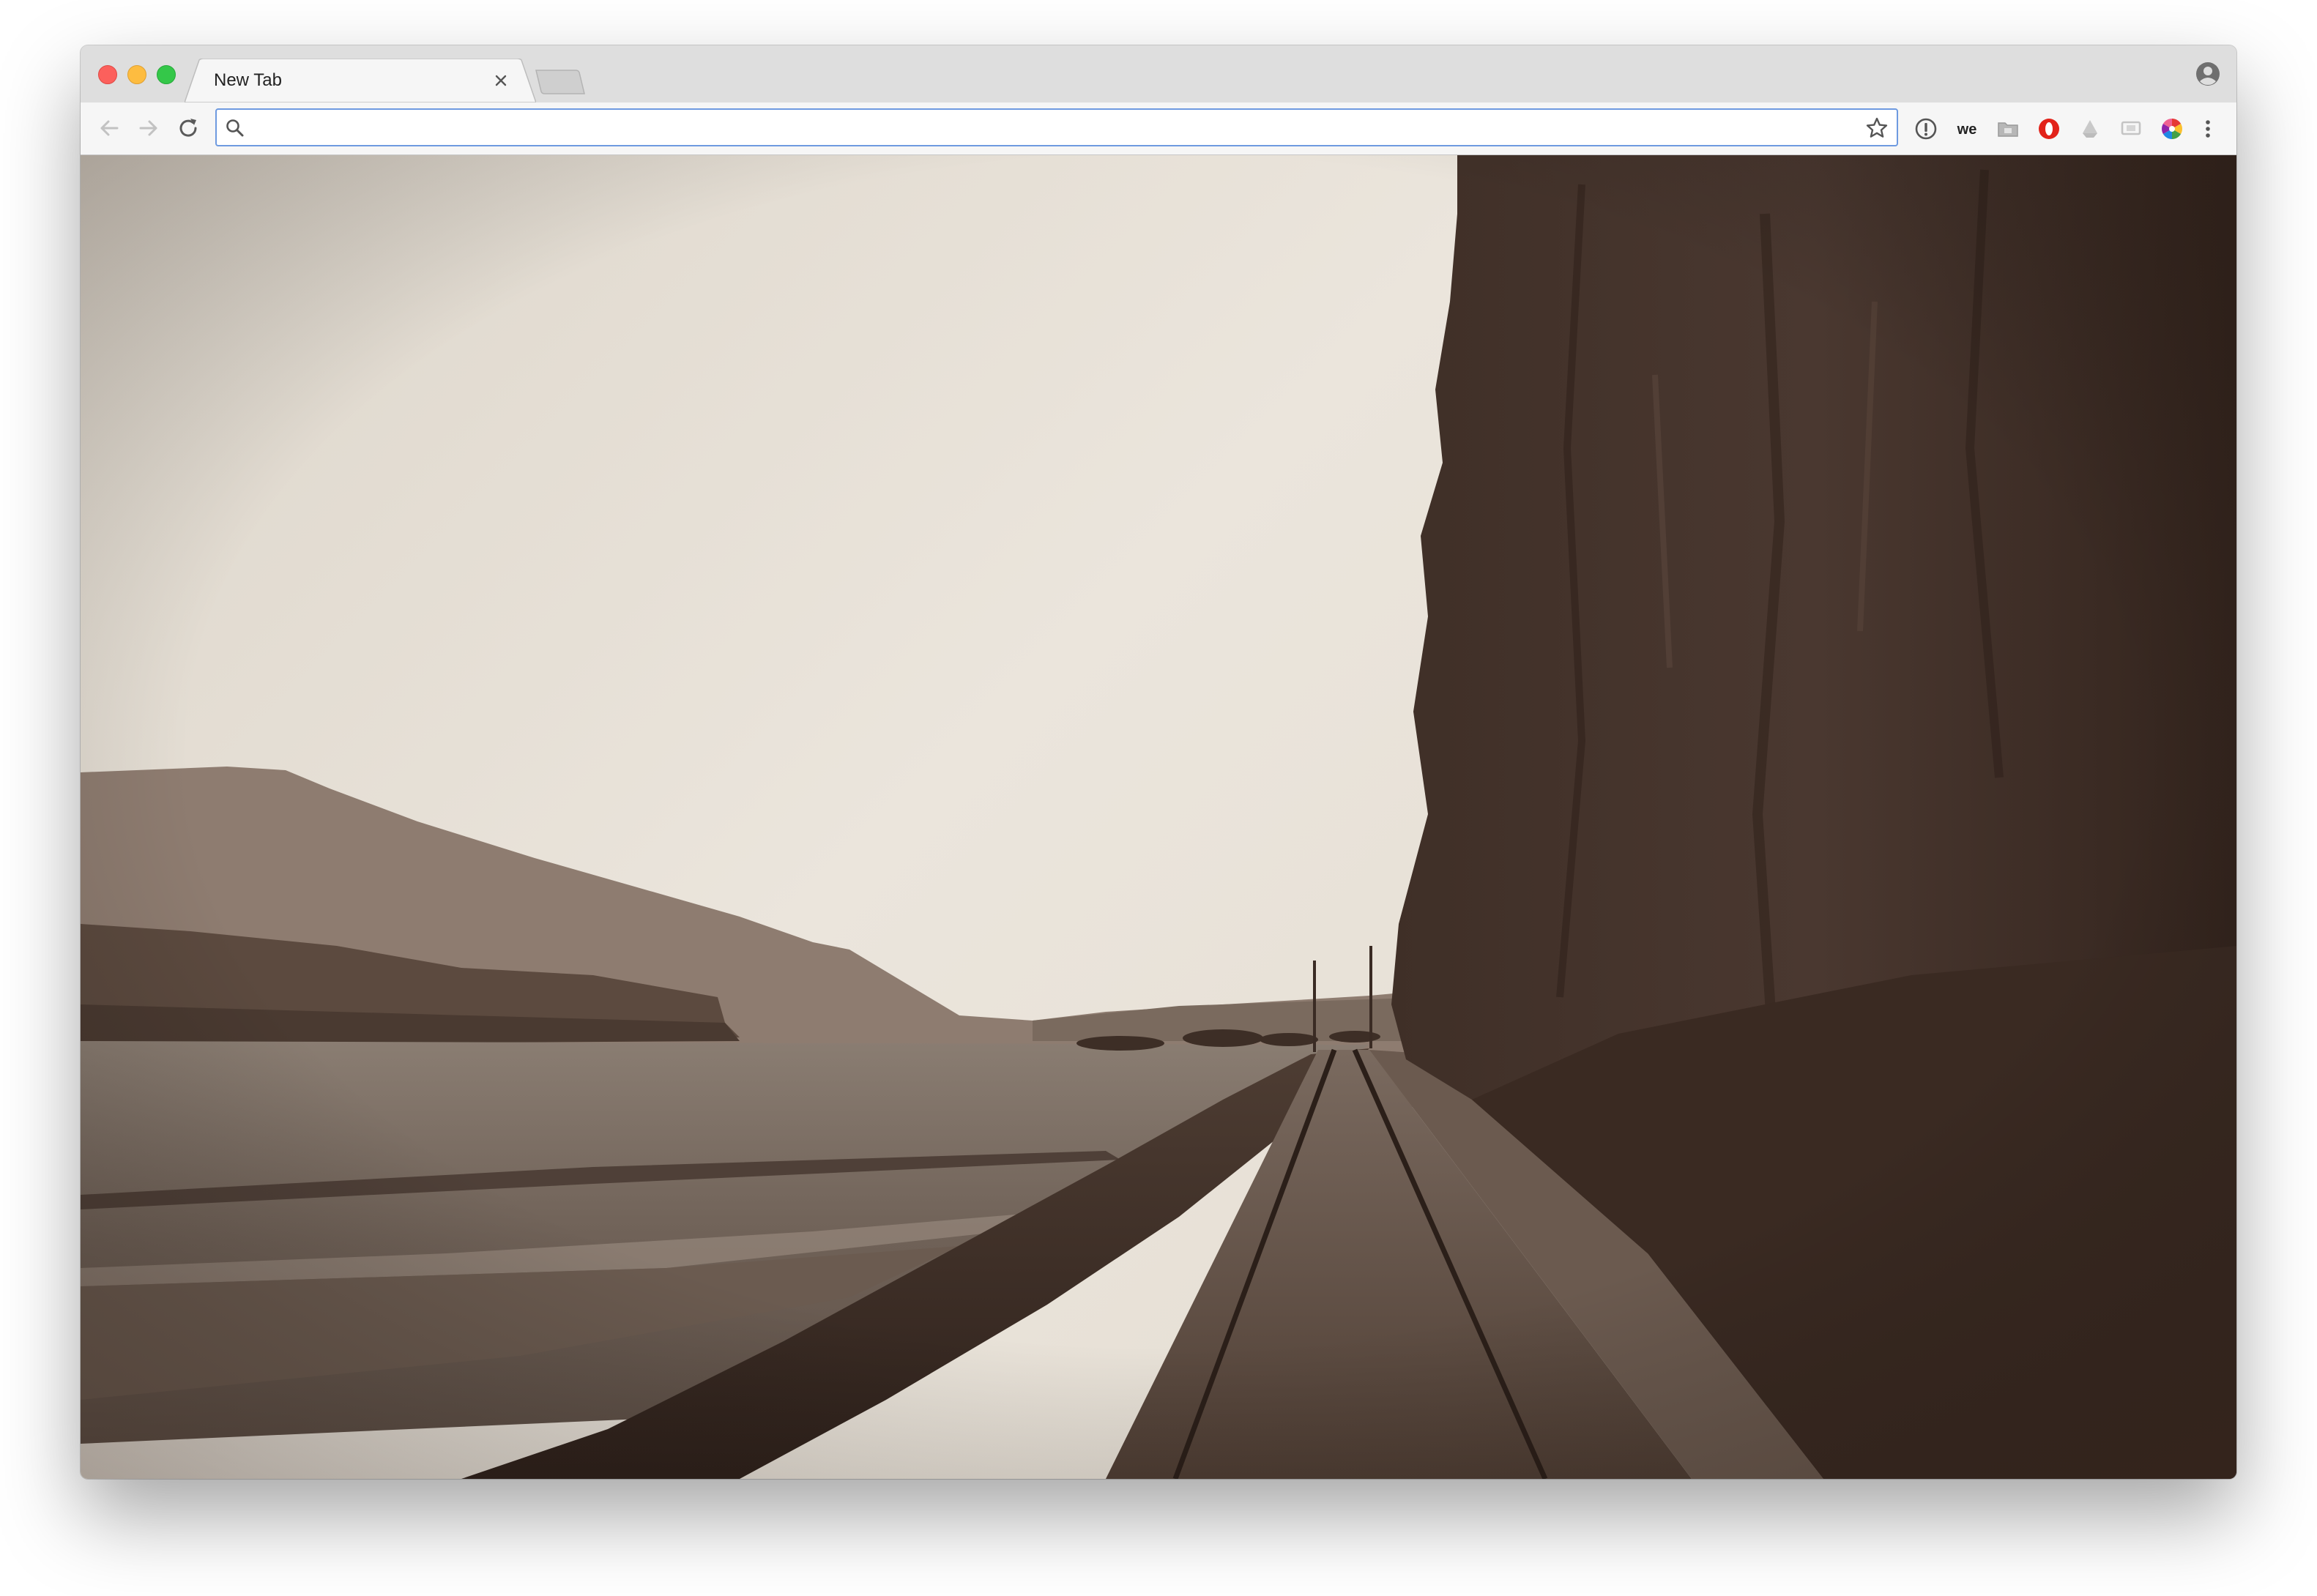 This screenshot has width=2317, height=1596. Describe the element at coordinates (2049, 129) in the screenshot. I see `opera-extension-icon` at that location.